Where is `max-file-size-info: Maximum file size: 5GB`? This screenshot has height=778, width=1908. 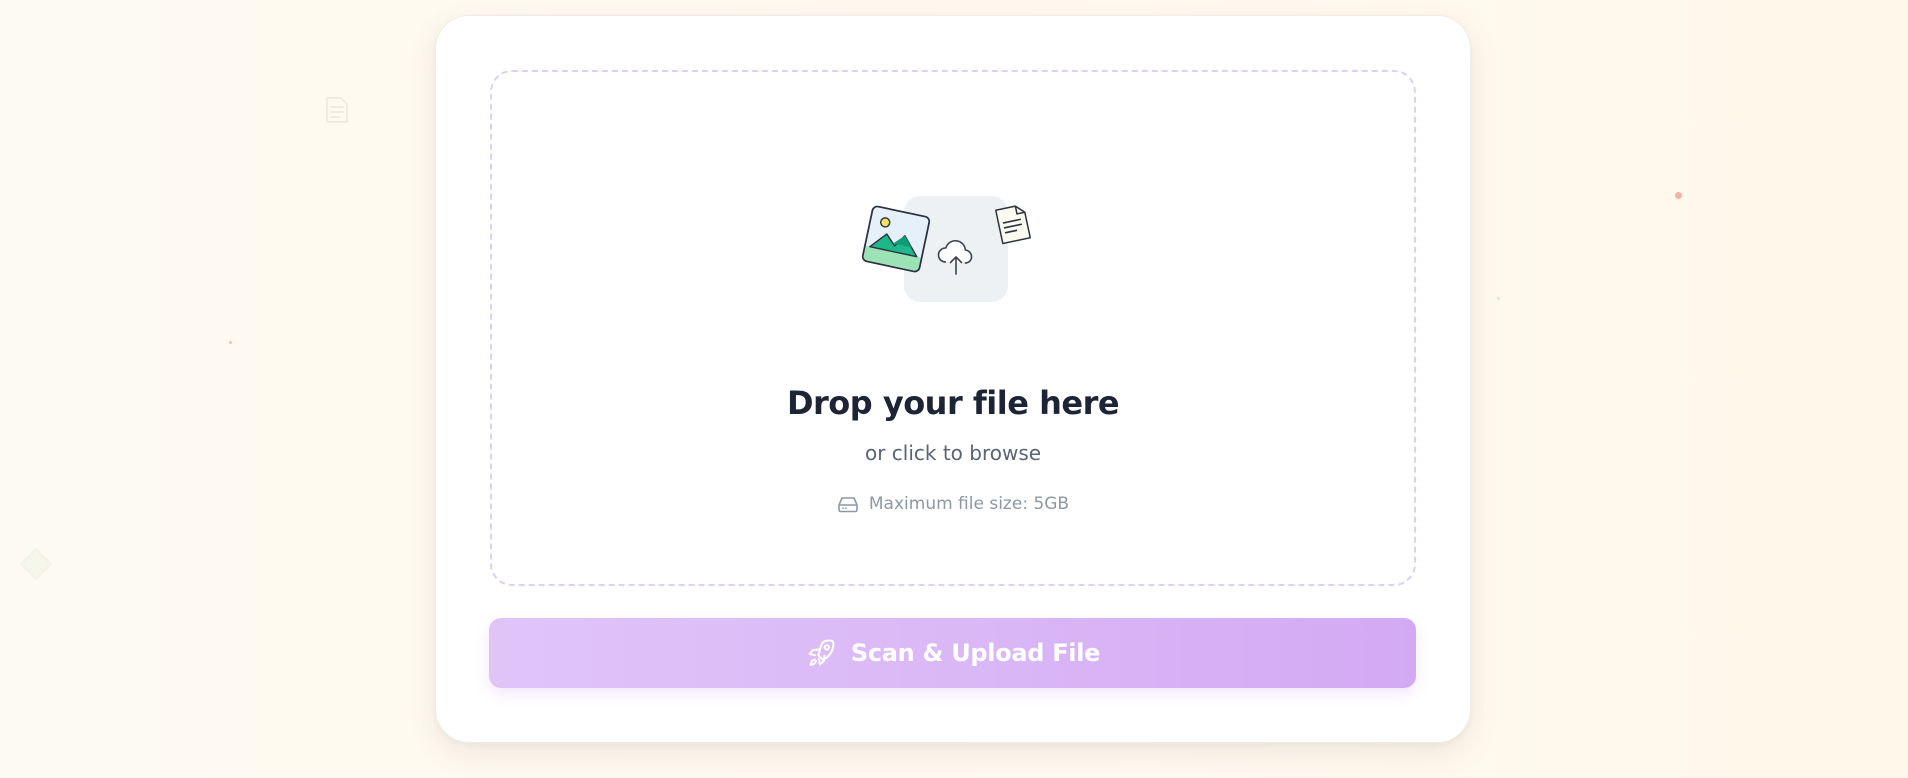
max-file-size-info: Maximum file size: 5GB is located at coordinates (953, 504).